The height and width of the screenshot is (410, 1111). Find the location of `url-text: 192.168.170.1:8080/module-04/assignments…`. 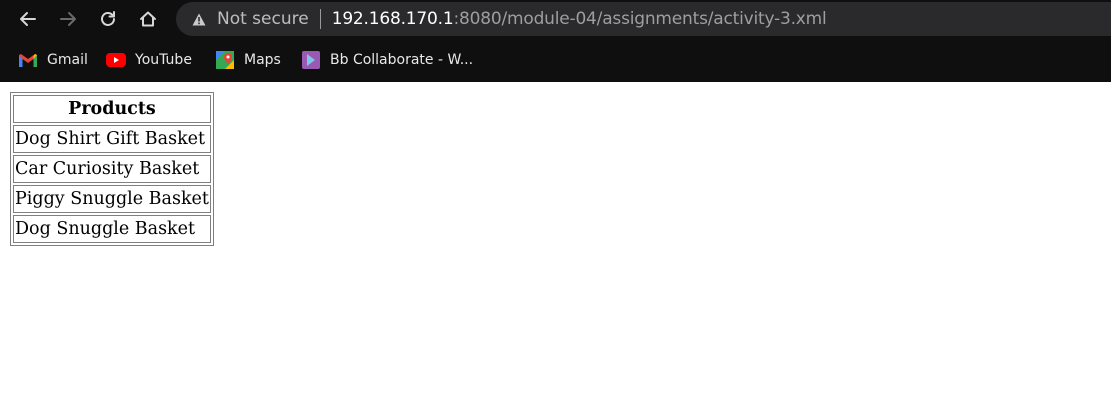

url-text: 192.168.170.1:8080/module-04/assignments… is located at coordinates (579, 19).